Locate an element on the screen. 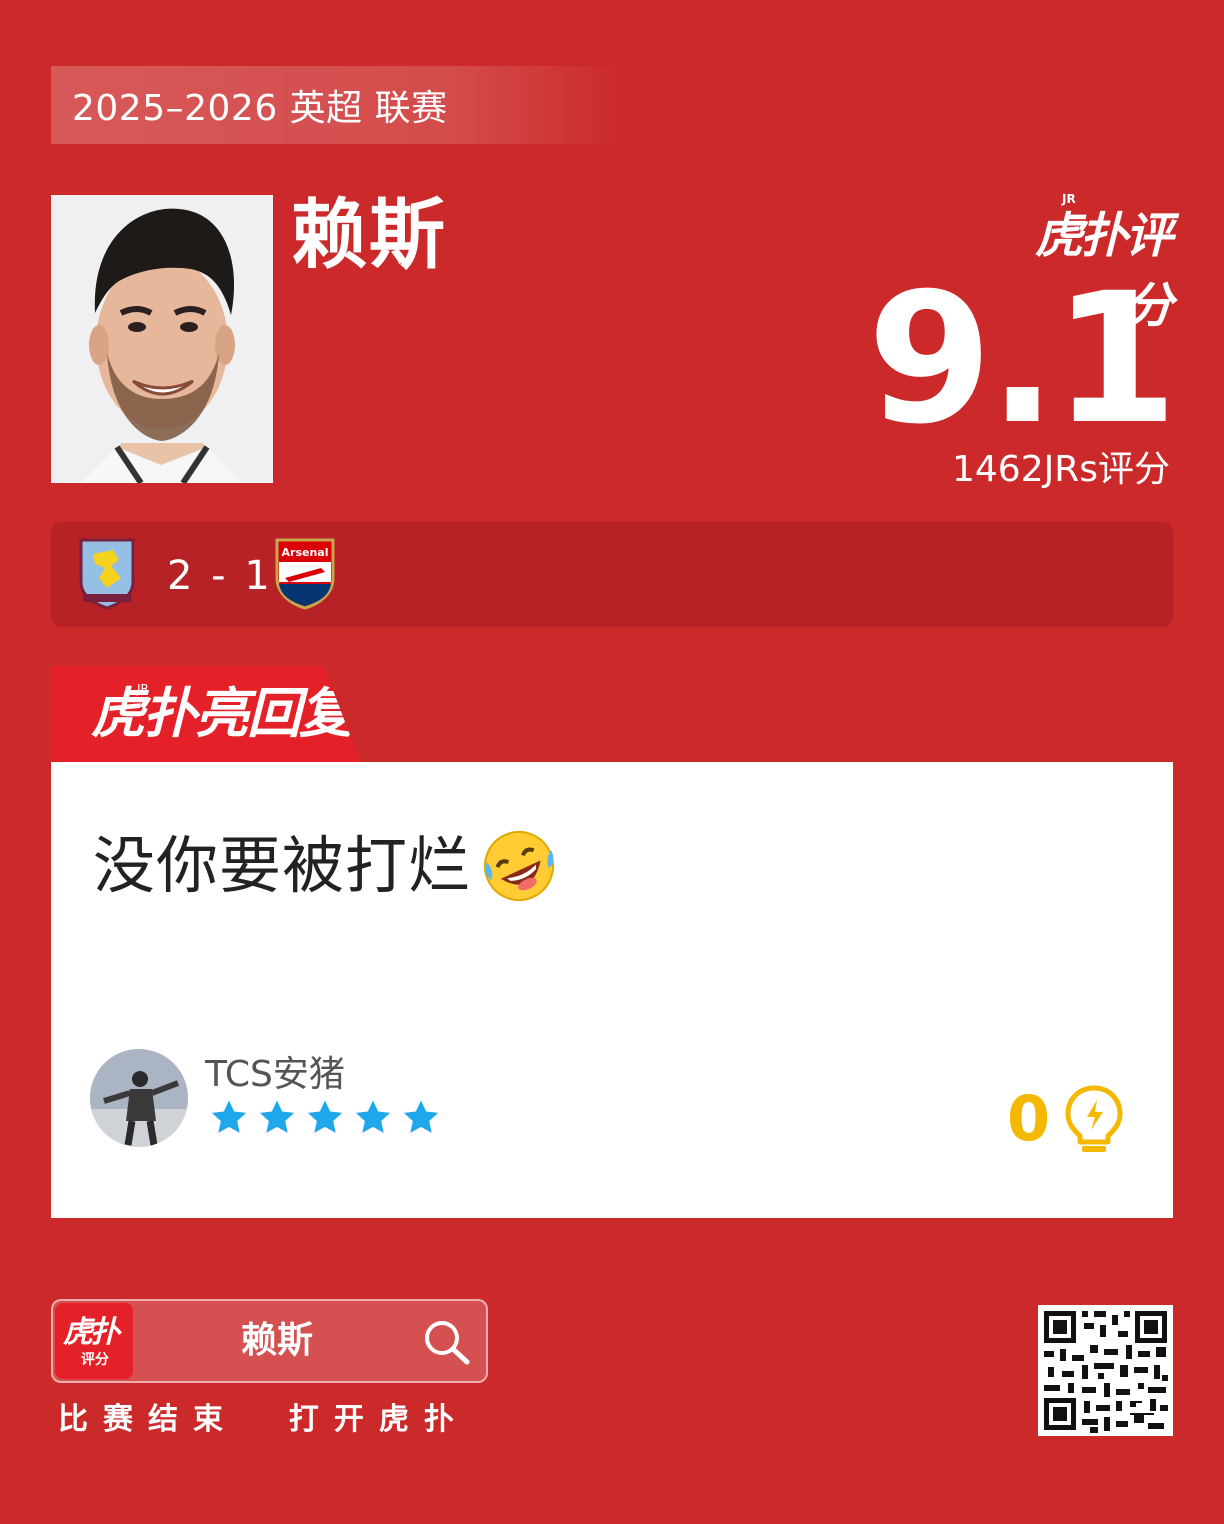 Image resolution: width=1224 pixels, height=1524 pixels. hupu-rating-logo: JR 虎扑评分 is located at coordinates (1091, 263).